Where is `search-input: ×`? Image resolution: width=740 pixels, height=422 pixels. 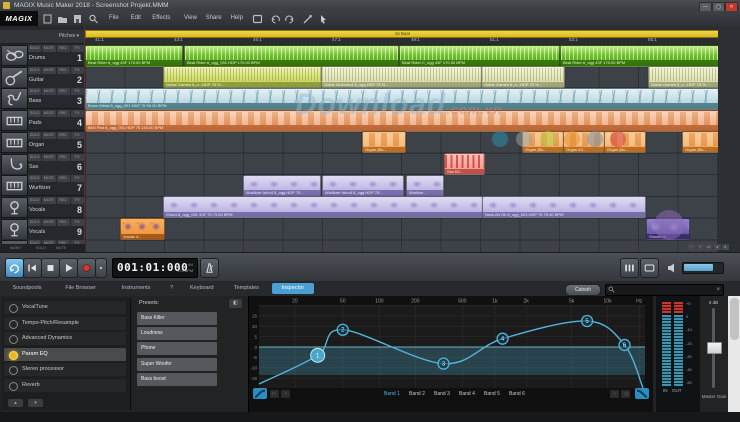
search-input: × is located at coordinates (664, 289).